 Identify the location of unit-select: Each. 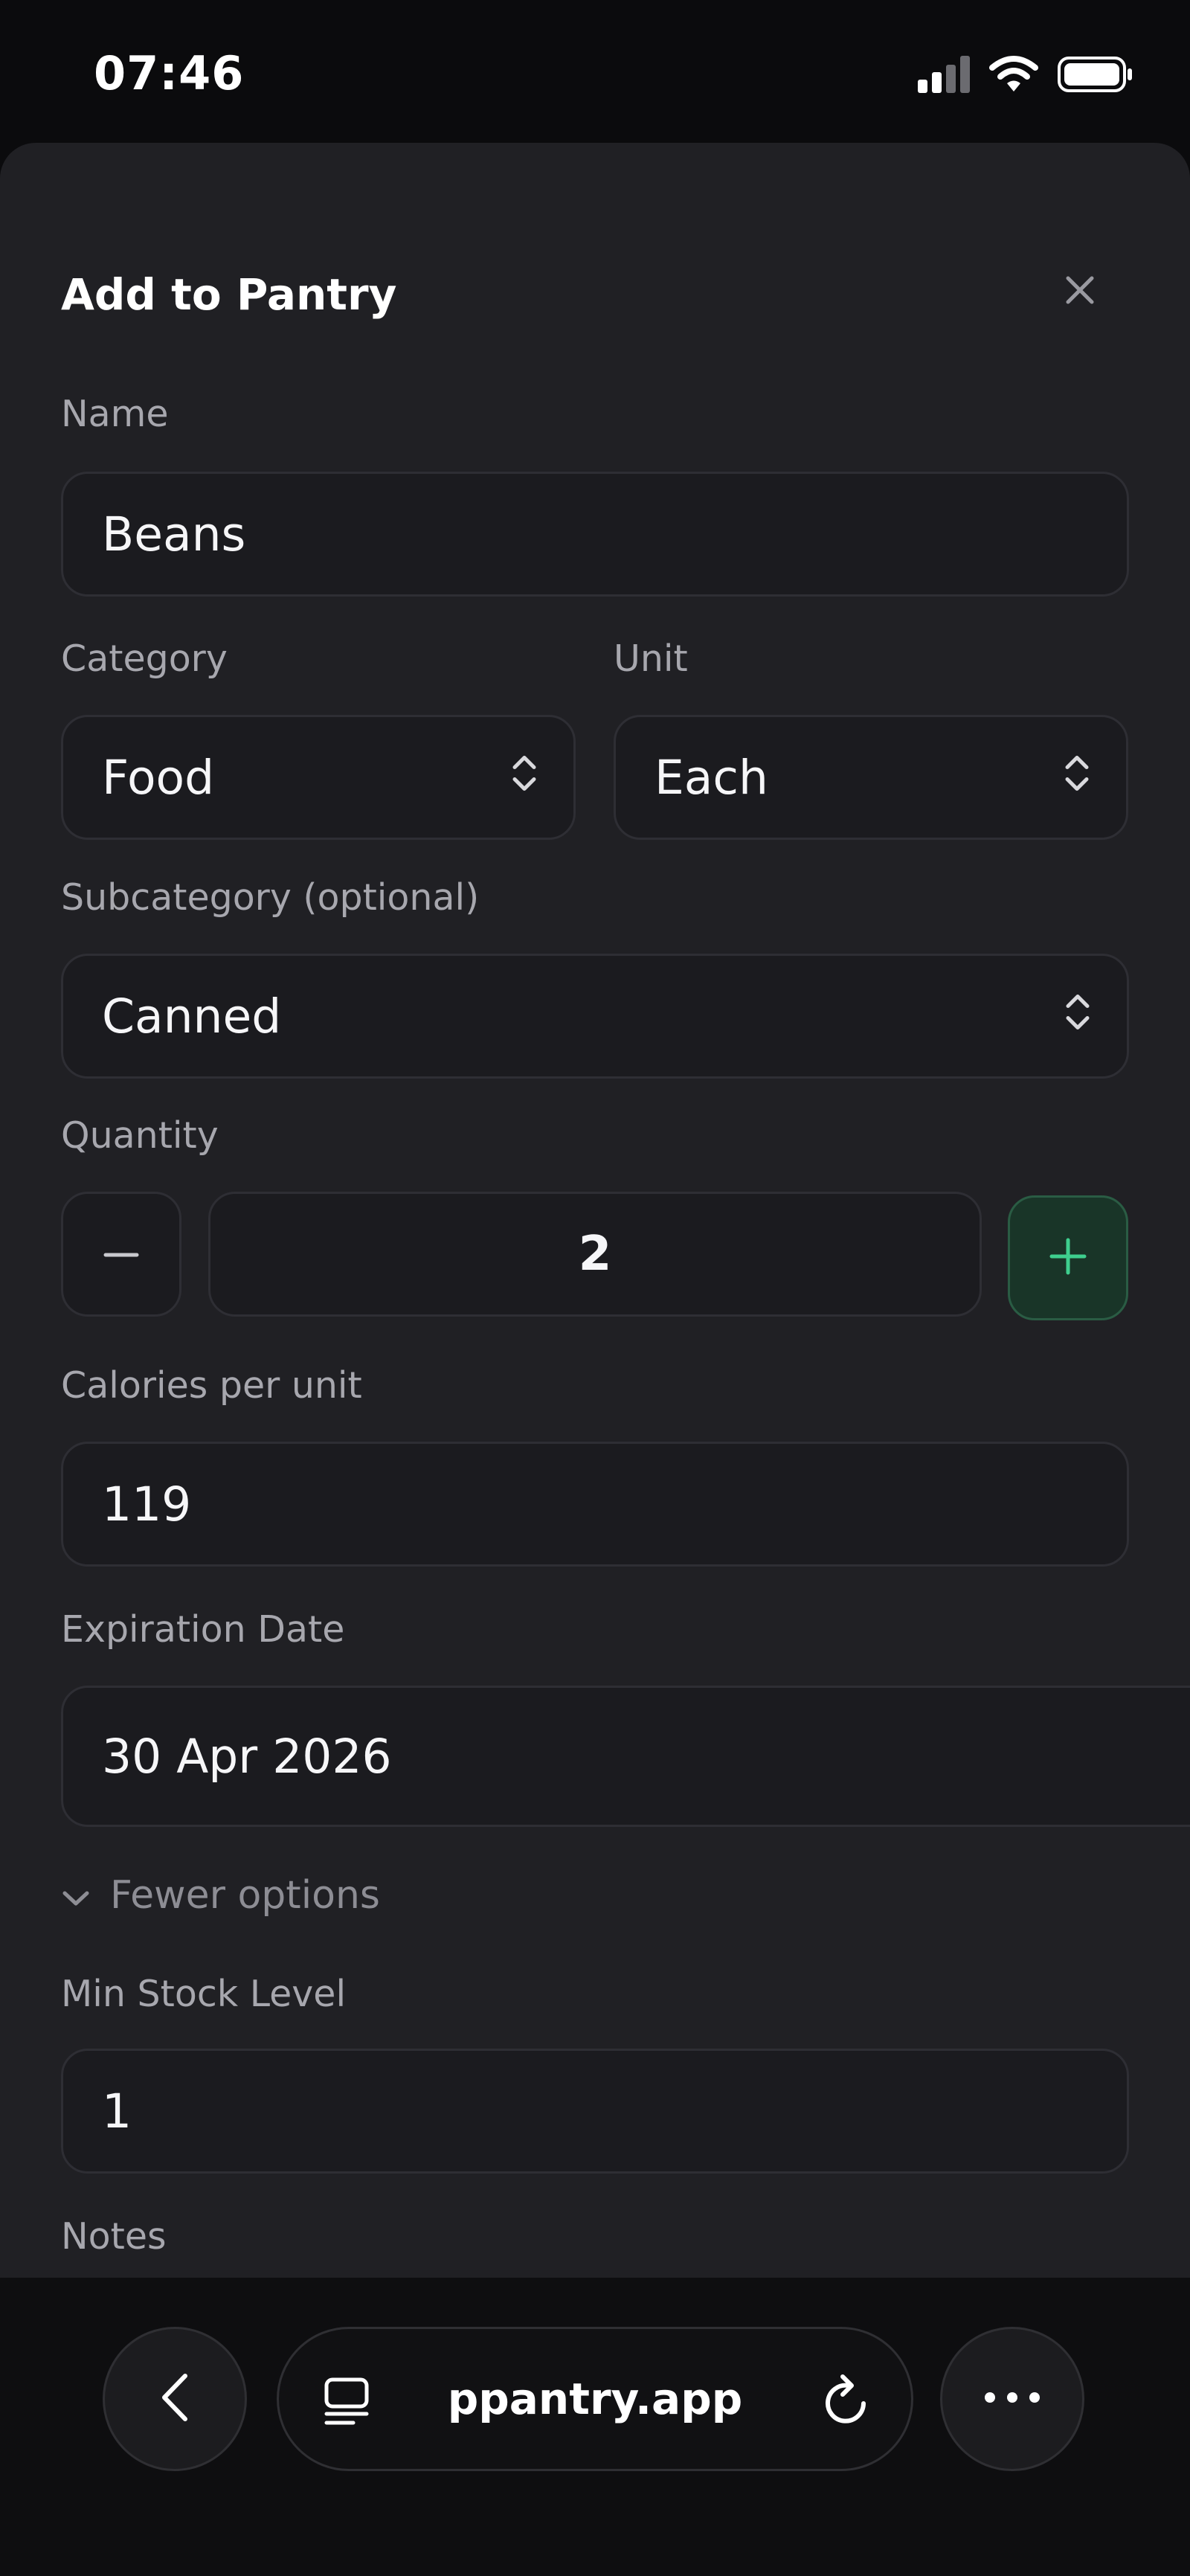
(871, 777).